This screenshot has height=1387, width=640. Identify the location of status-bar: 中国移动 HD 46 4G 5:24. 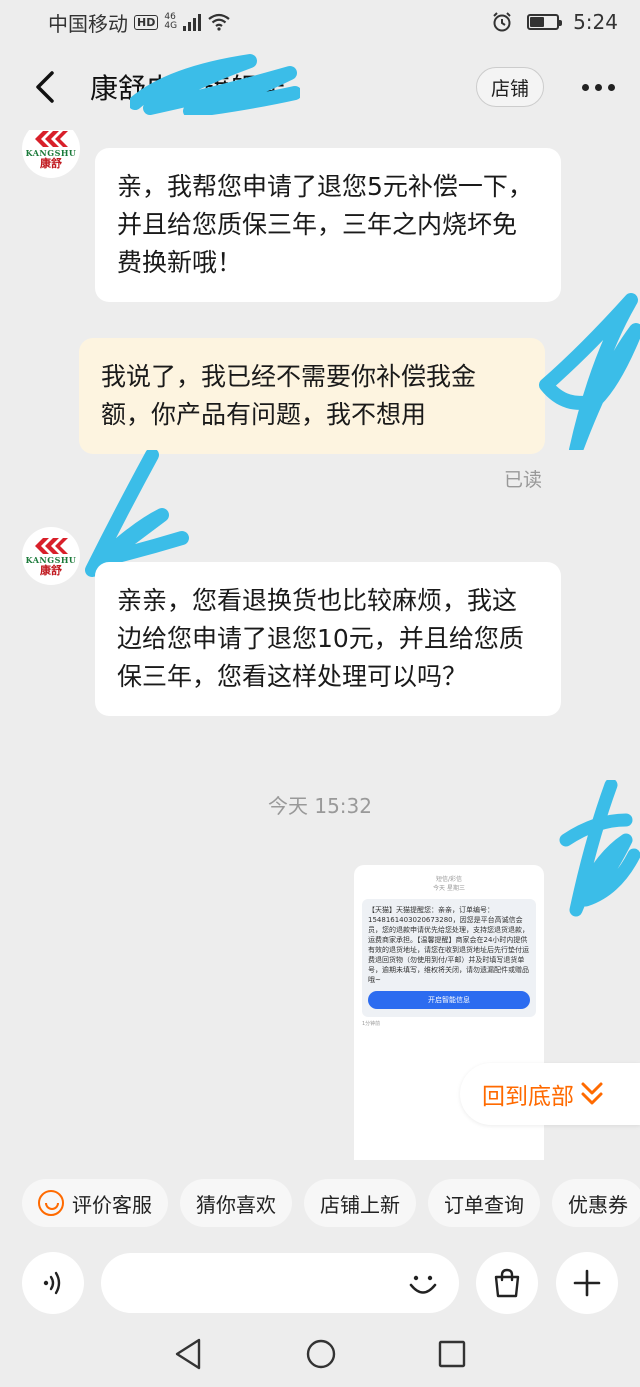
(320, 22).